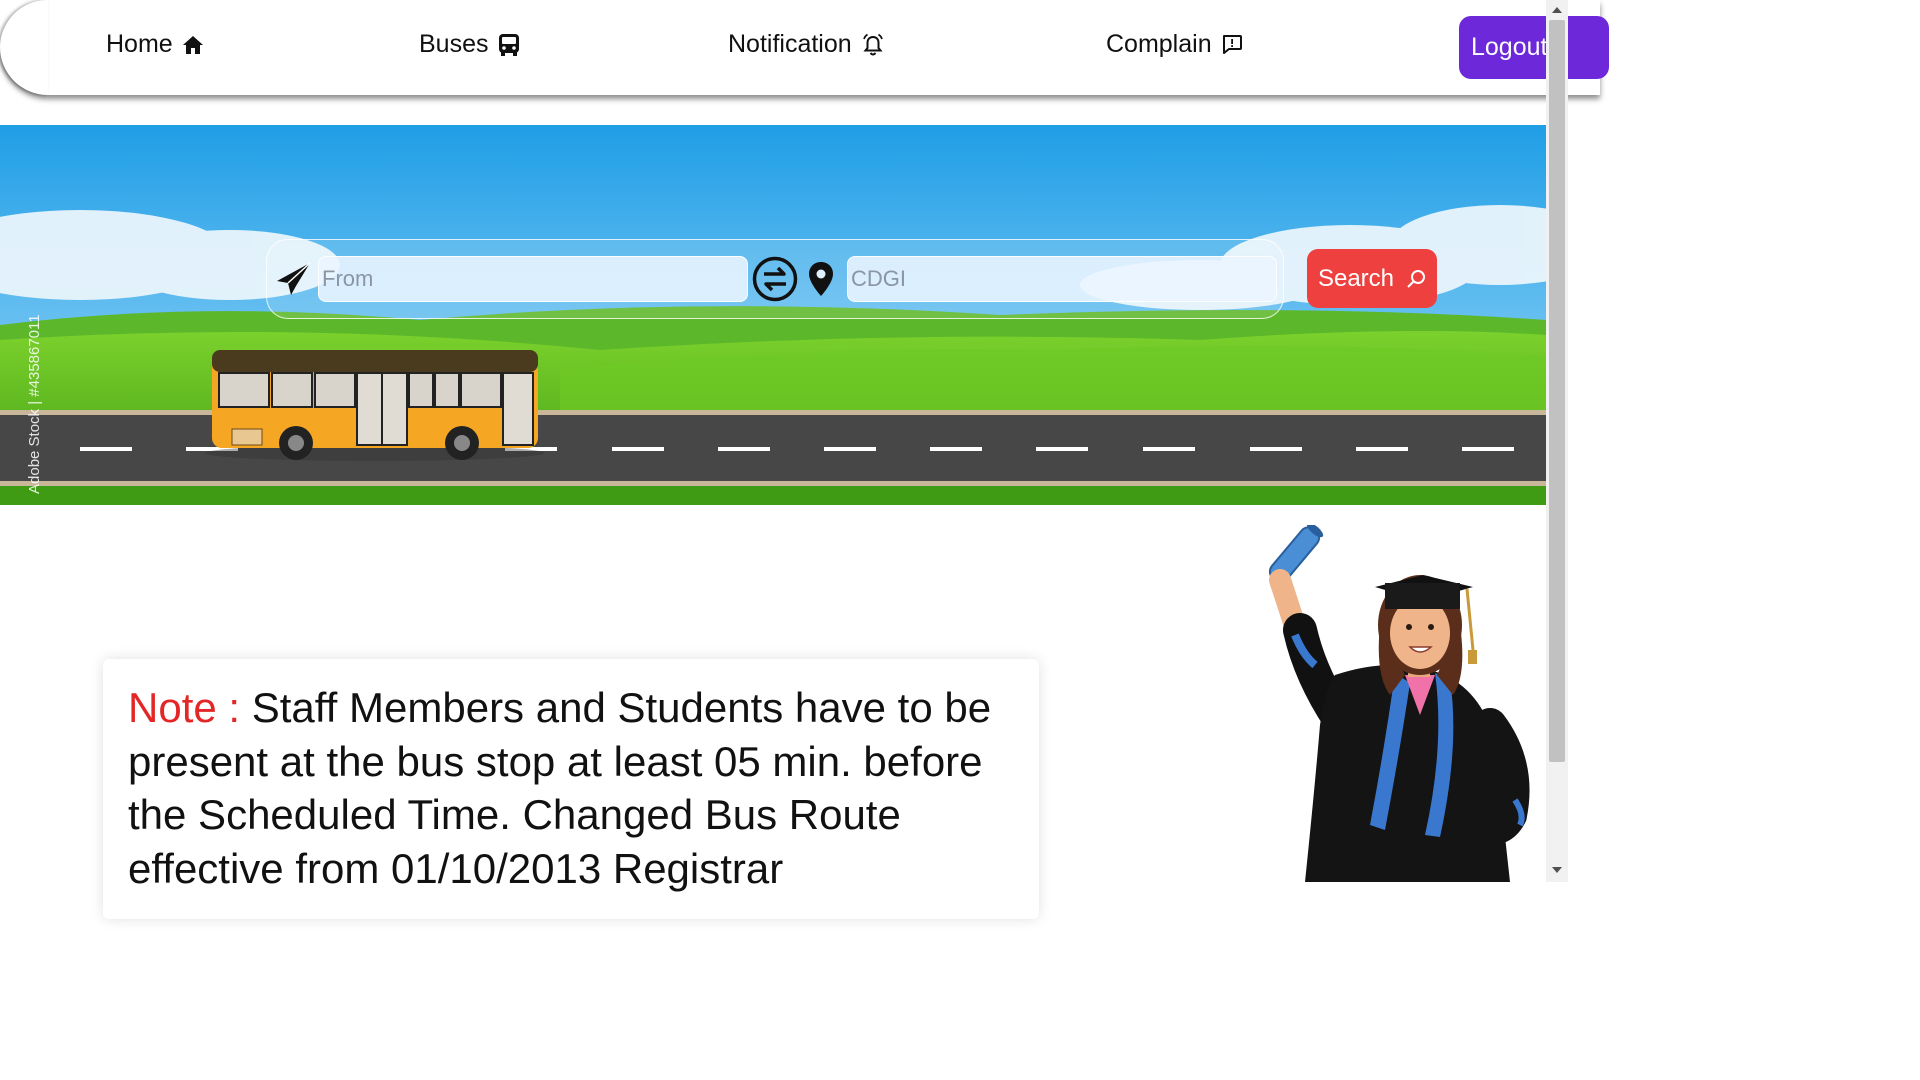 This screenshot has height=1080, width=1920. Describe the element at coordinates (1062, 279) in the screenshot. I see `to-input` at that location.